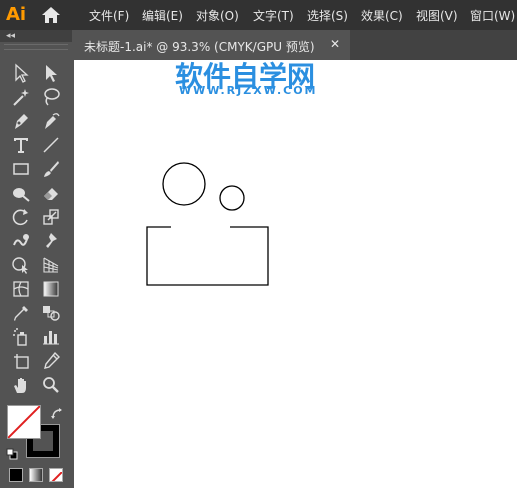  What do you see at coordinates (51, 121) in the screenshot?
I see `curvature-tool-icon` at bounding box center [51, 121].